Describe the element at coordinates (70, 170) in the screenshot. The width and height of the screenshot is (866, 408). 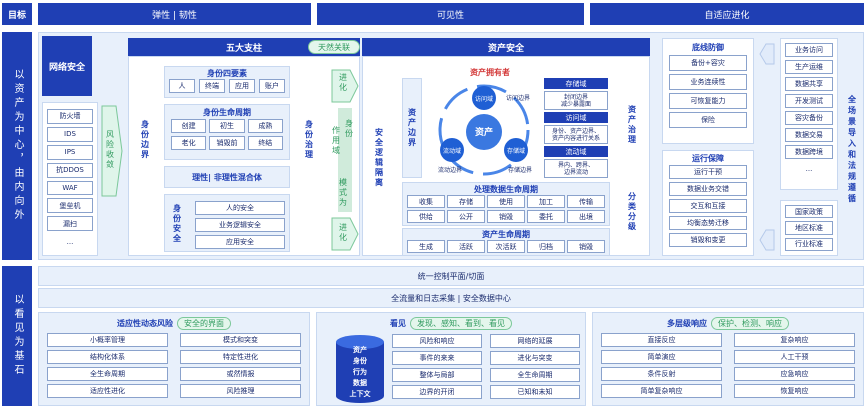
I see `net-item: 抗DDOS` at that location.